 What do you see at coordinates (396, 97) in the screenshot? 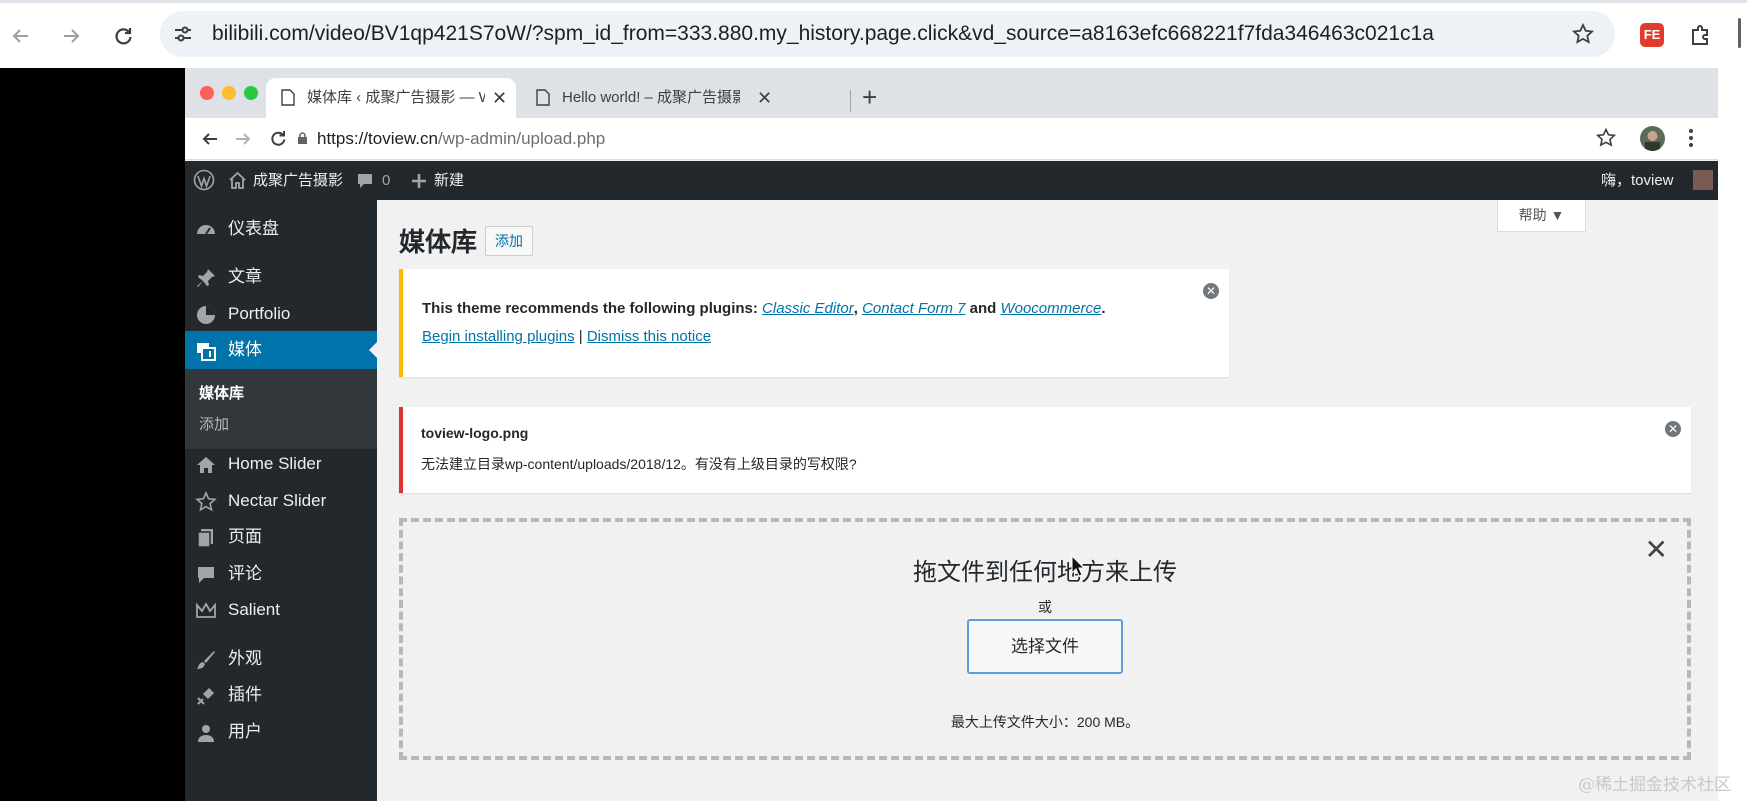
I see `tab-title: 媒体库 ‹ 成聚广告摄影 — Word` at bounding box center [396, 97].